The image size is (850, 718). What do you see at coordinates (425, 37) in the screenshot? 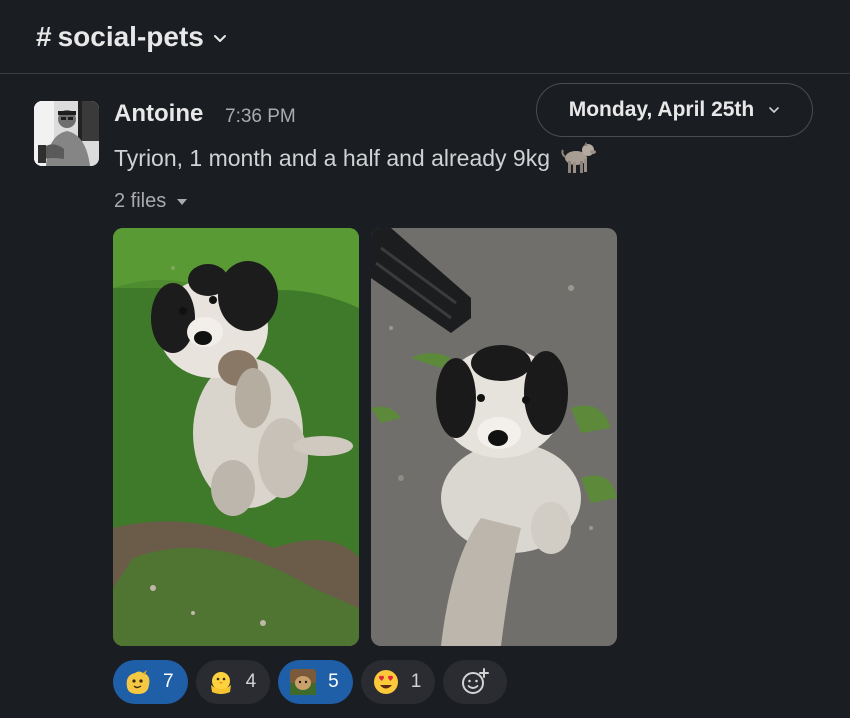
I see `channel-header: # social-pets` at bounding box center [425, 37].